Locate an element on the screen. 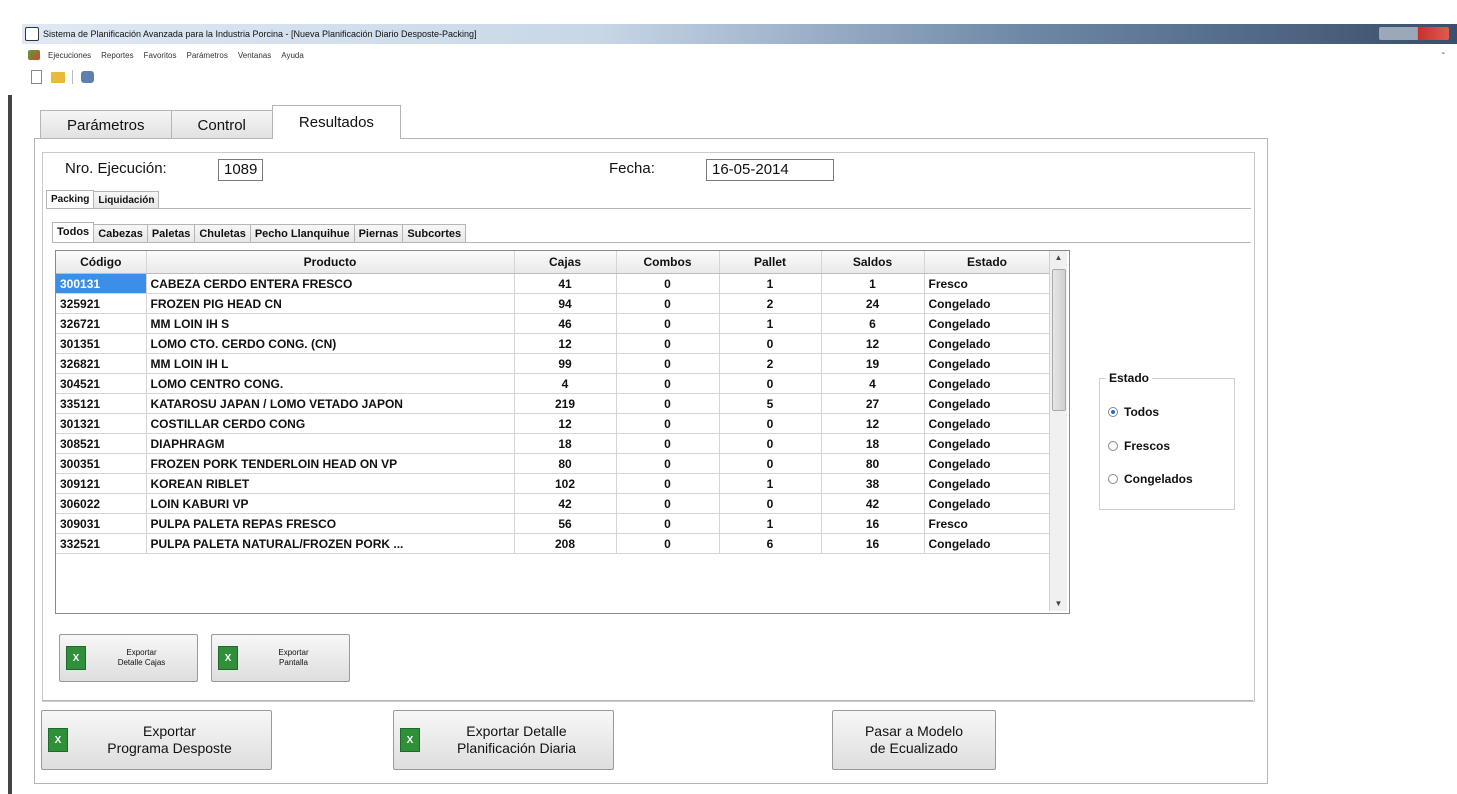 The image size is (1457, 794). cell-producto: COSTILLAR CERDO CONG is located at coordinates (330, 423).